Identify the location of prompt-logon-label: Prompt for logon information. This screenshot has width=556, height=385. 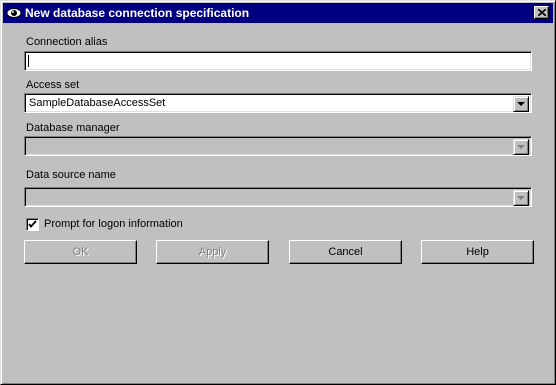
(113, 224).